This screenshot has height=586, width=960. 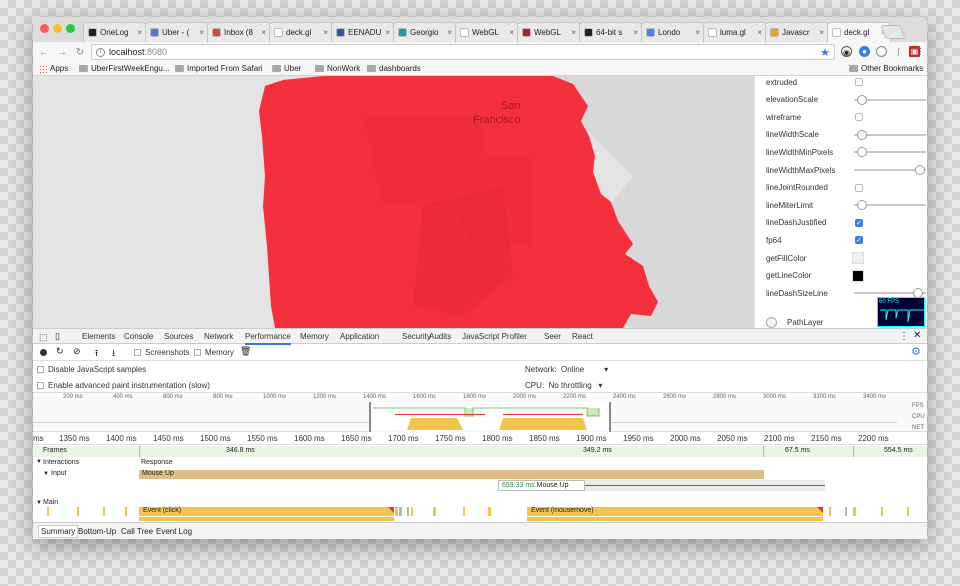 I want to click on devtools-tab: Memory, so click(x=314, y=336).